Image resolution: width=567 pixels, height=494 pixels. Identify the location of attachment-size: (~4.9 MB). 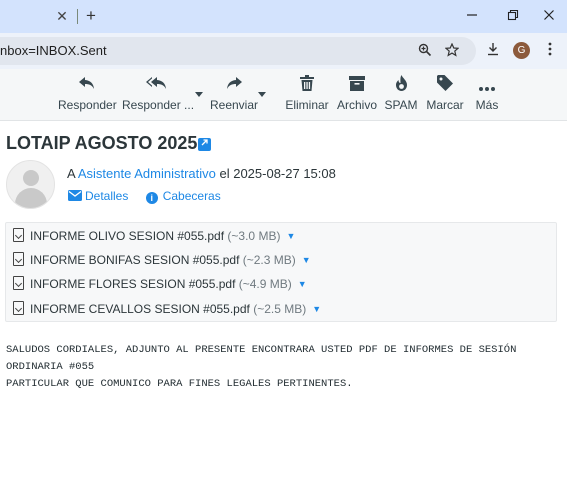
(265, 284).